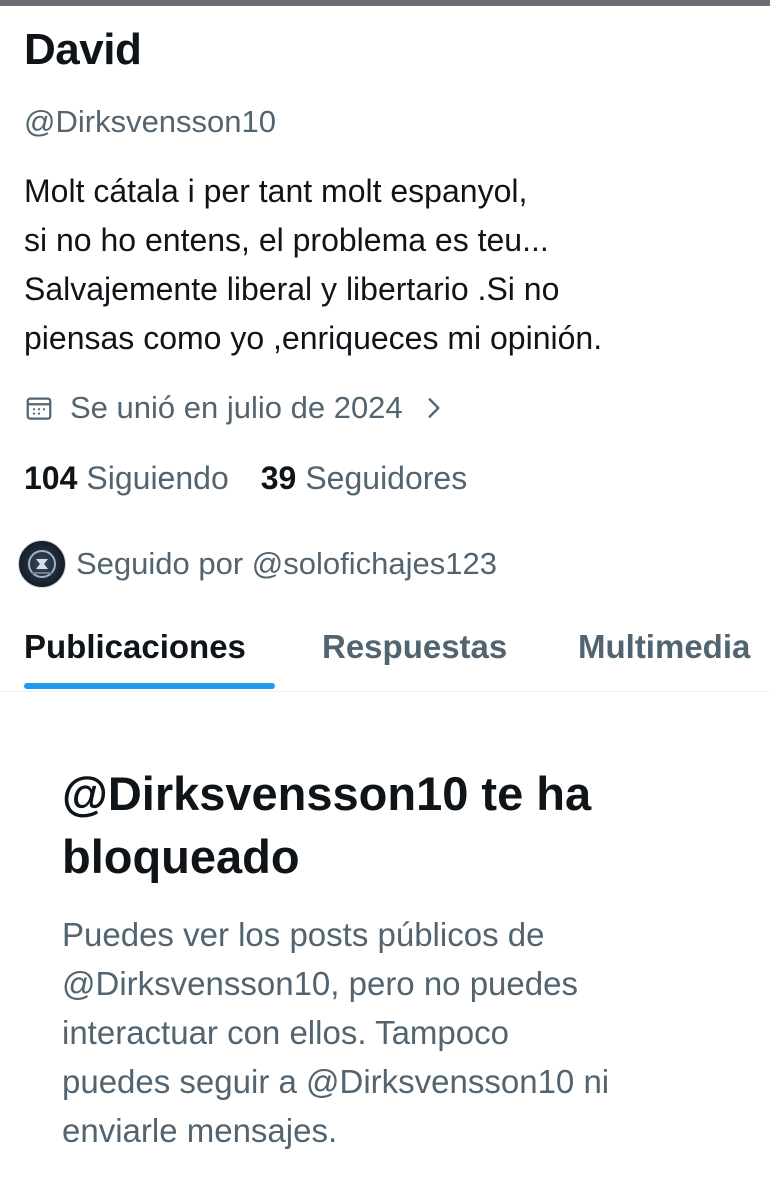  I want to click on blocked-description-line: interactuar con ellos. Tampoco, so click(285, 1032).